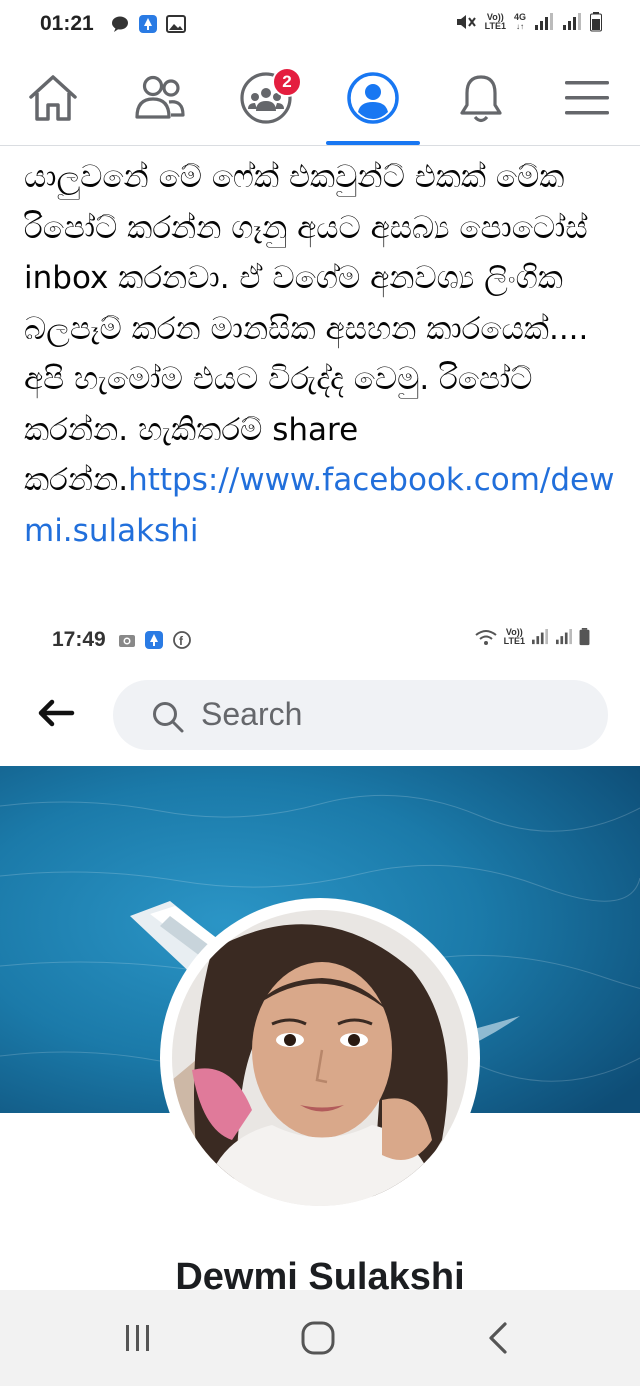 The width and height of the screenshot is (640, 1386). What do you see at coordinates (360, 715) in the screenshot?
I see `search-input: Search` at bounding box center [360, 715].